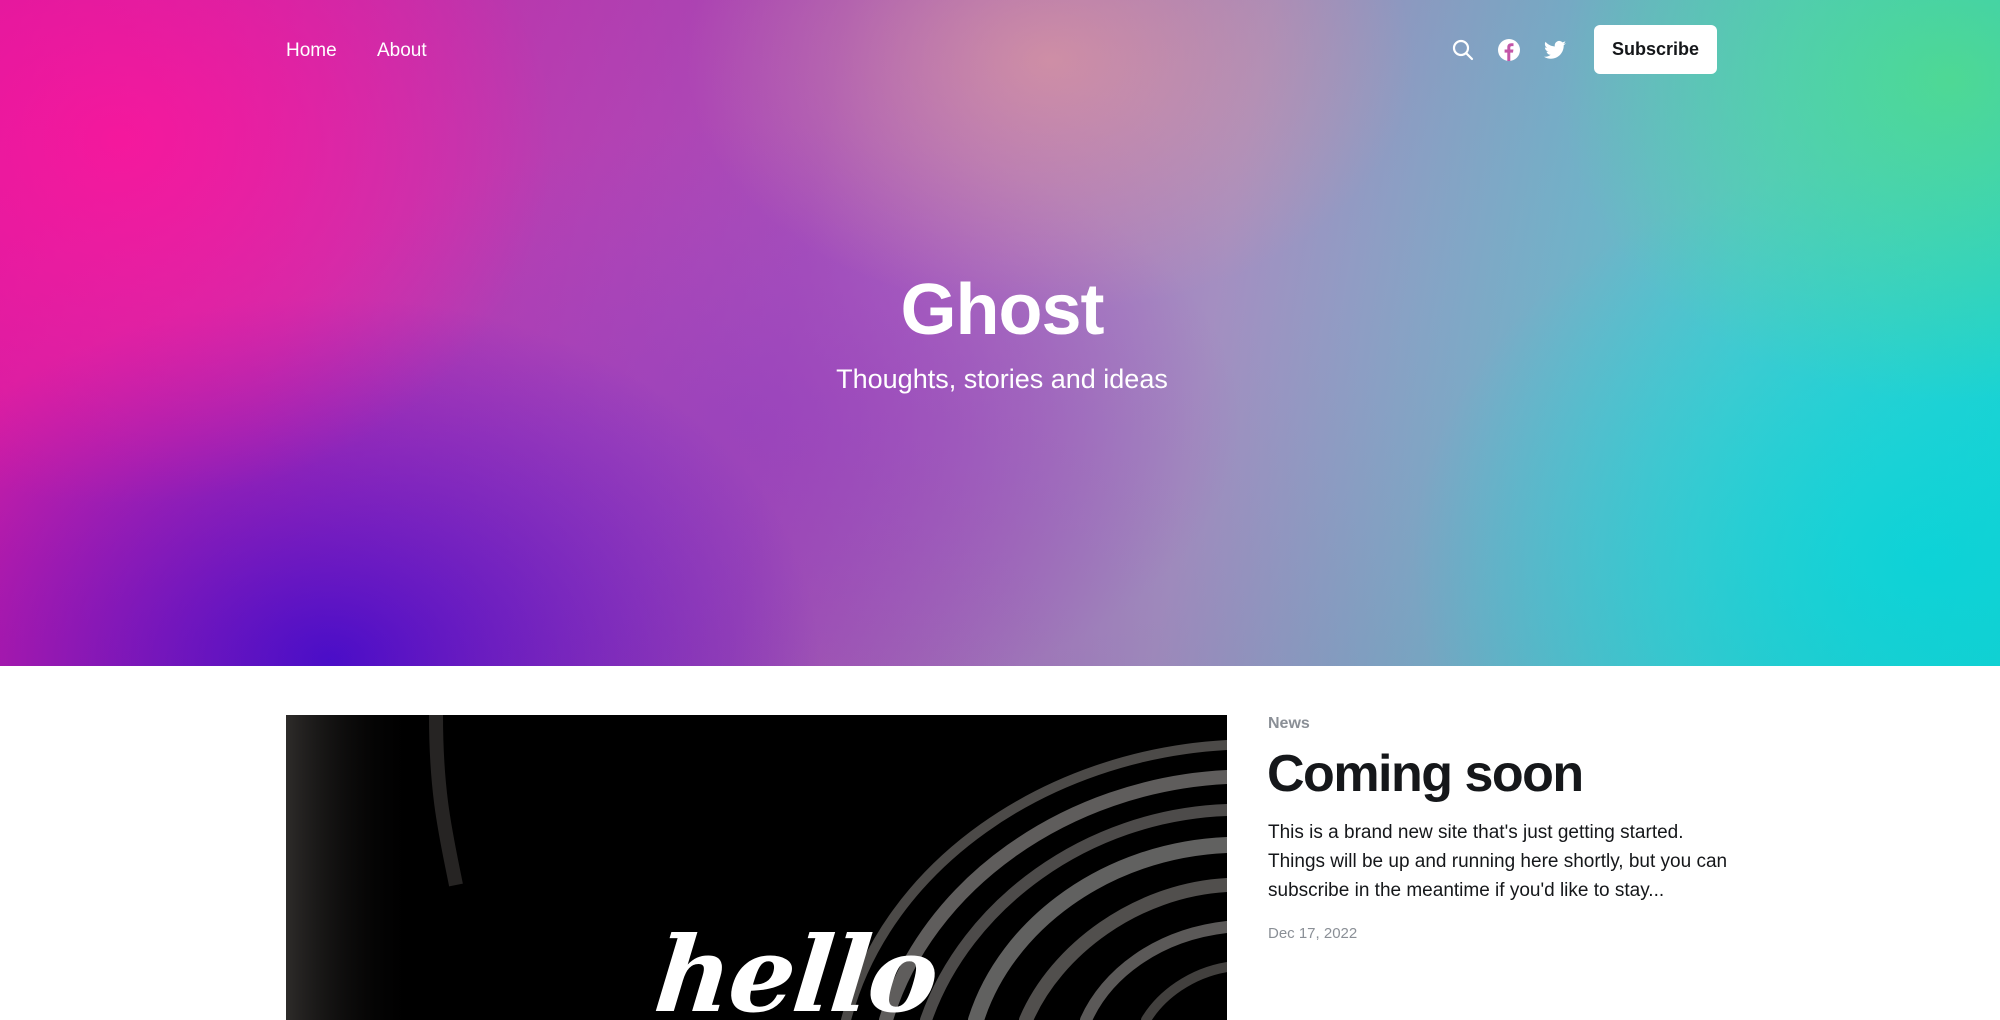 Image resolution: width=2000 pixels, height=1020 pixels. I want to click on nav-link-about: About, so click(402, 51).